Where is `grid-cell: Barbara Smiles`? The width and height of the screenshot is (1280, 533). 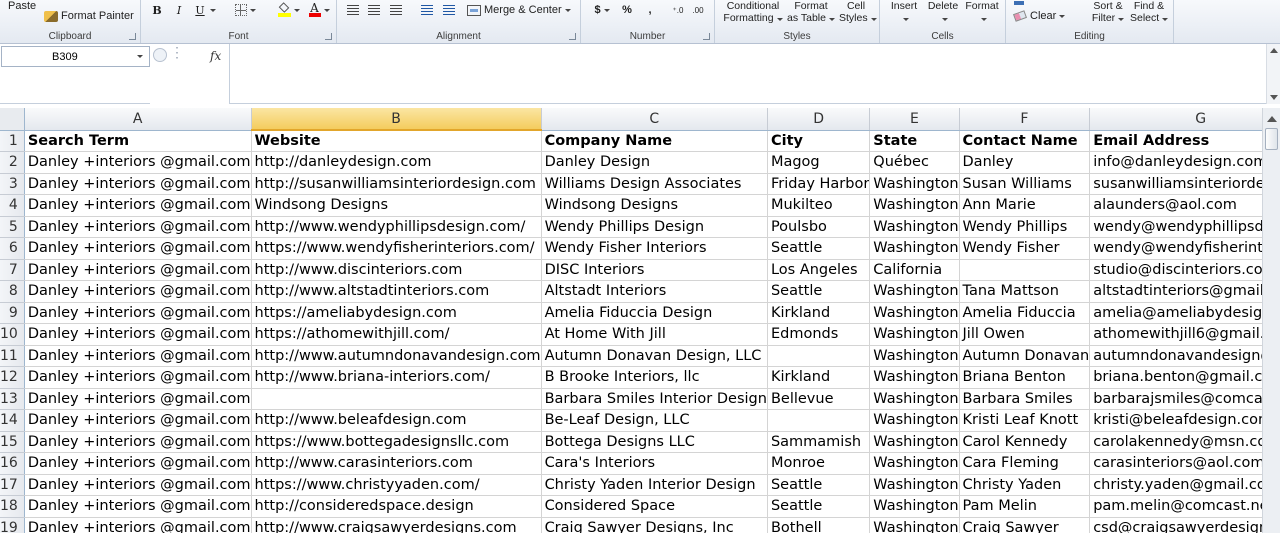 grid-cell: Barbara Smiles is located at coordinates (1025, 399).